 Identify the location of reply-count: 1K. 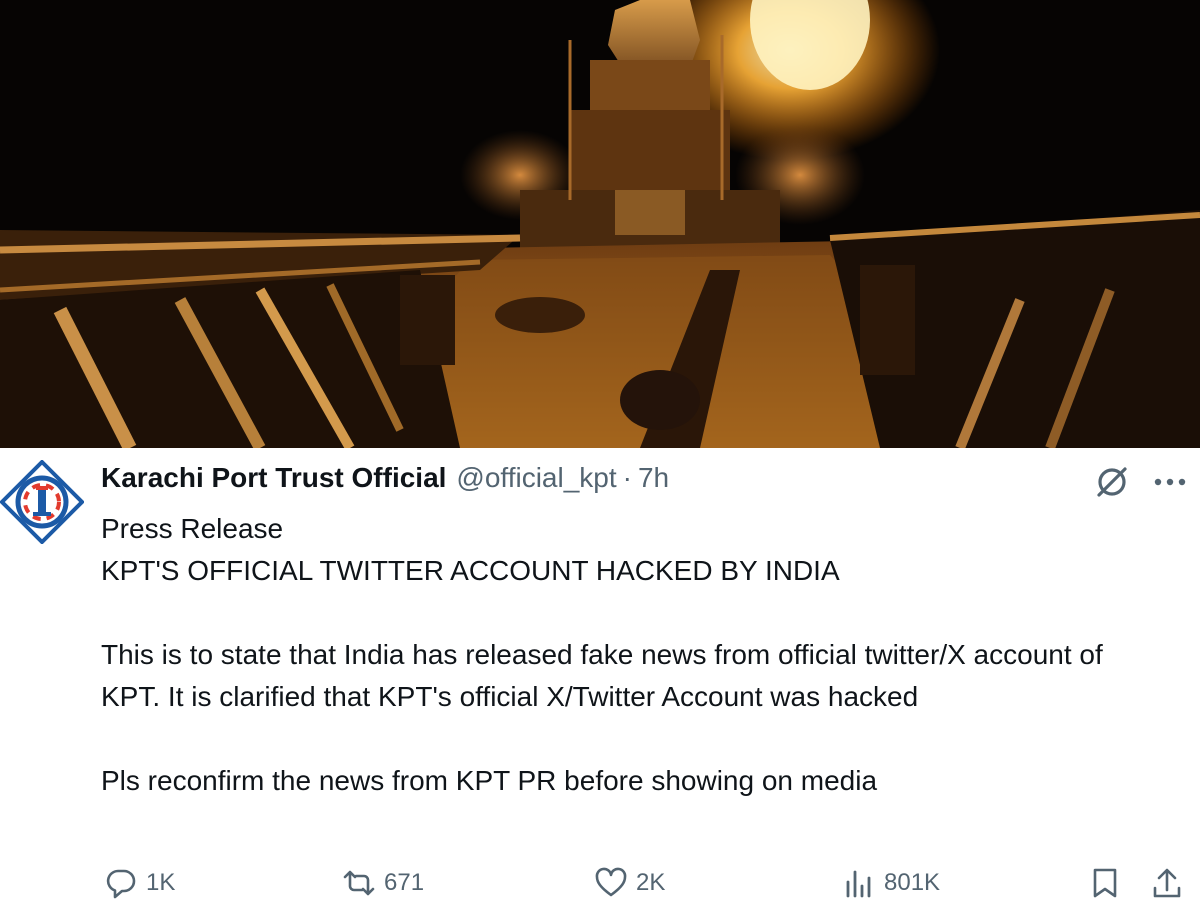
(161, 882).